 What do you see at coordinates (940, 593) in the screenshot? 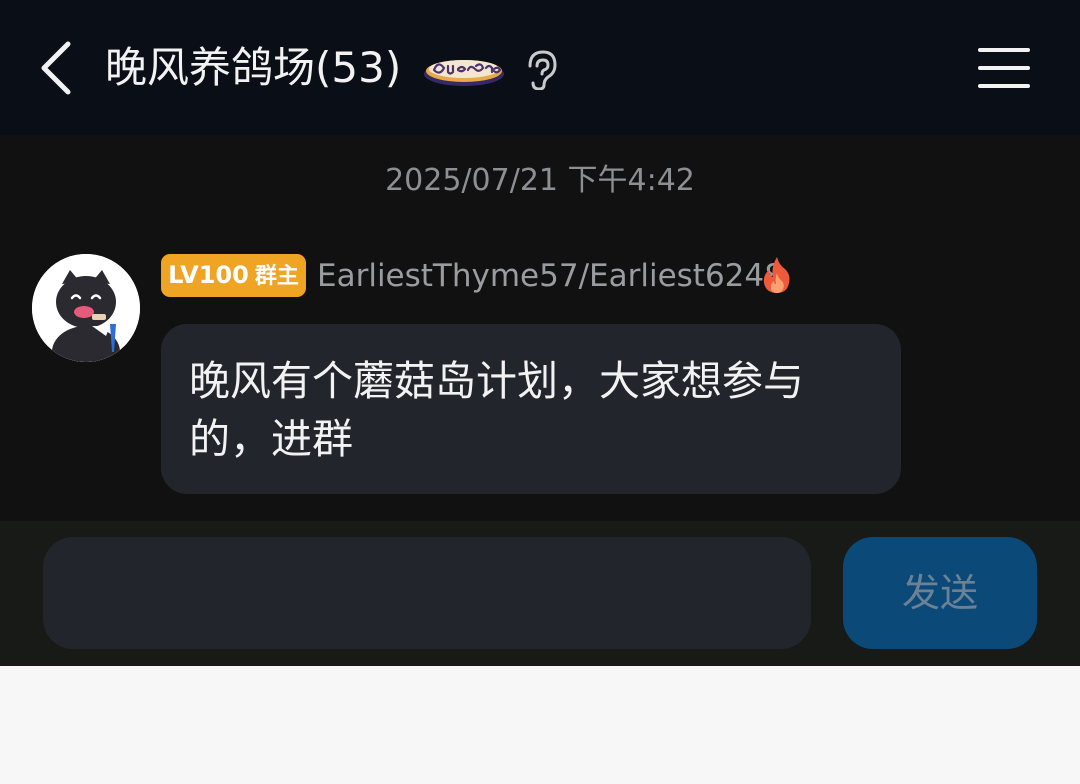
I see `send-button: 发送` at bounding box center [940, 593].